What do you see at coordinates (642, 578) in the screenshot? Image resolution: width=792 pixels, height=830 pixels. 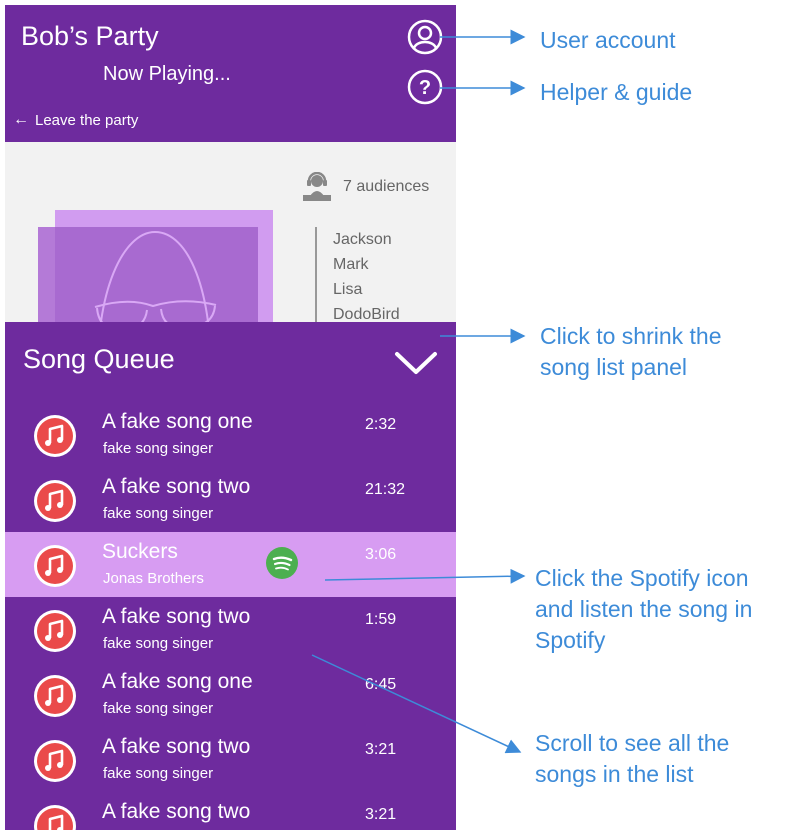 I see `annotation-spotify-line: Click the Spotify icon` at bounding box center [642, 578].